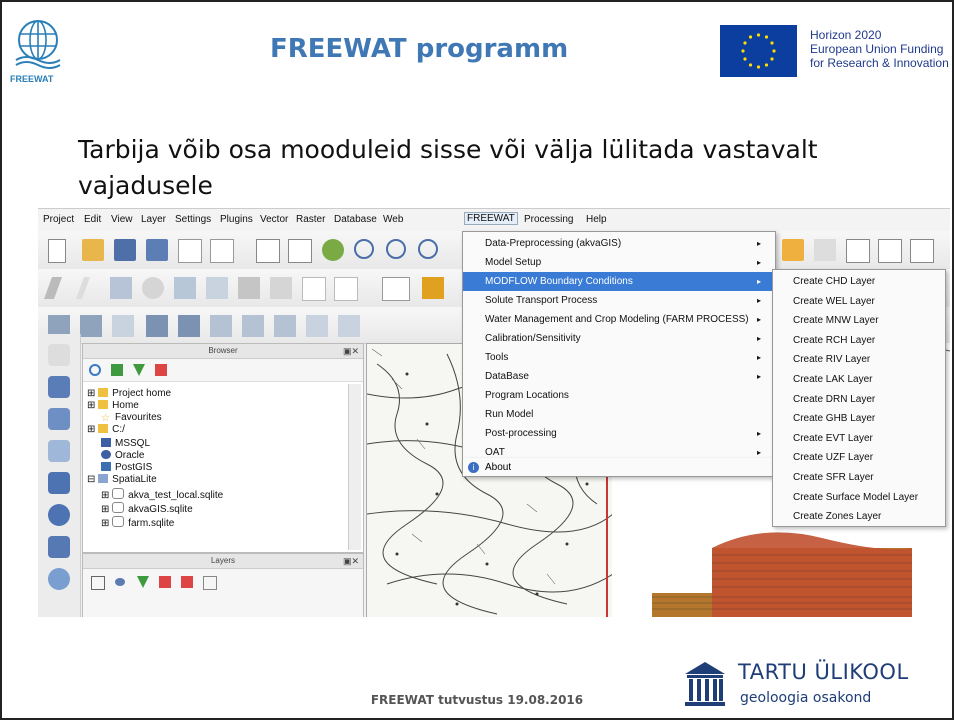 The image size is (954, 720). I want to click on add-raster-icon, so click(59, 387).